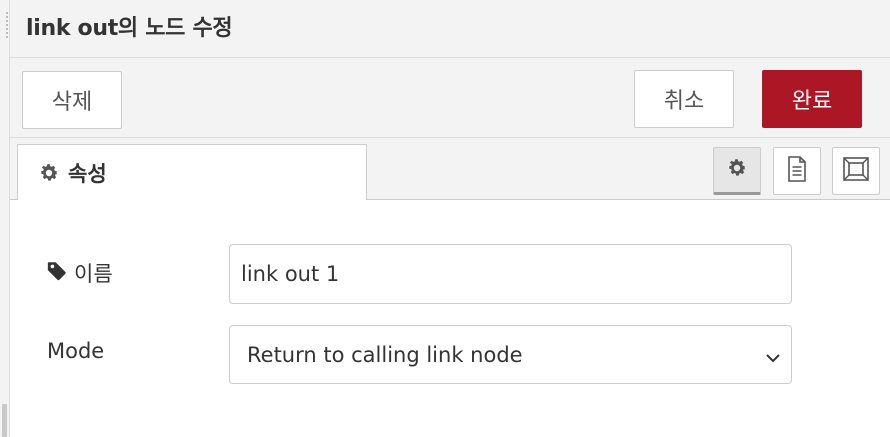  Describe the element at coordinates (192, 172) in the screenshot. I see `tab-properties: 속성` at that location.